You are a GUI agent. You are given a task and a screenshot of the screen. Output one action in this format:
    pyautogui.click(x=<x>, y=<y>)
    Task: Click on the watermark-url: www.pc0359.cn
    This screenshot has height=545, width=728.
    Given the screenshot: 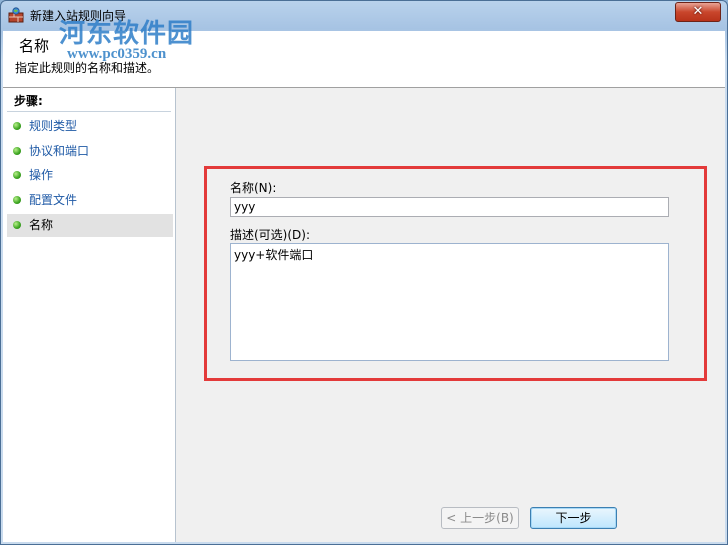 What is the action you would take?
    pyautogui.click(x=117, y=54)
    